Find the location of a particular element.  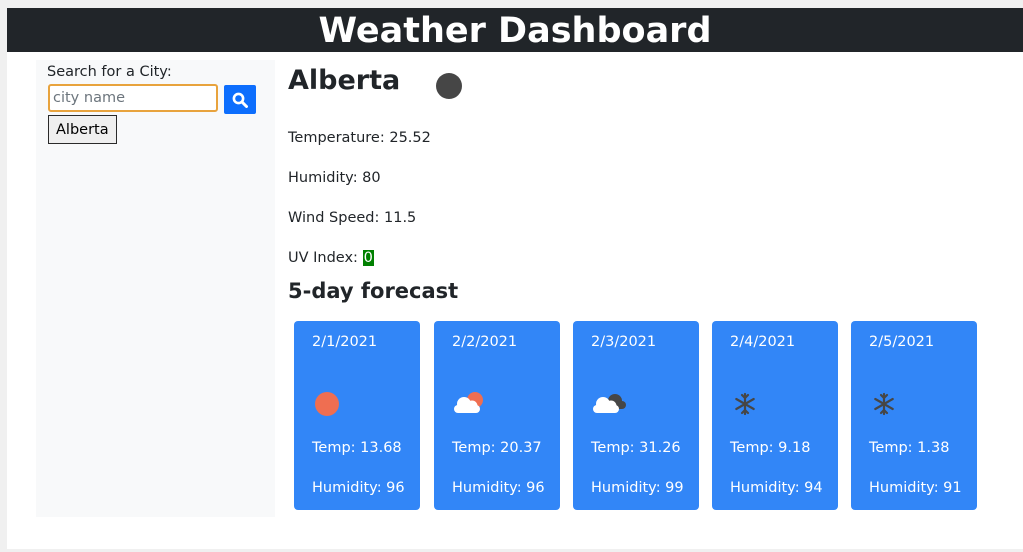

current-city-name: Alberta is located at coordinates (344, 80).